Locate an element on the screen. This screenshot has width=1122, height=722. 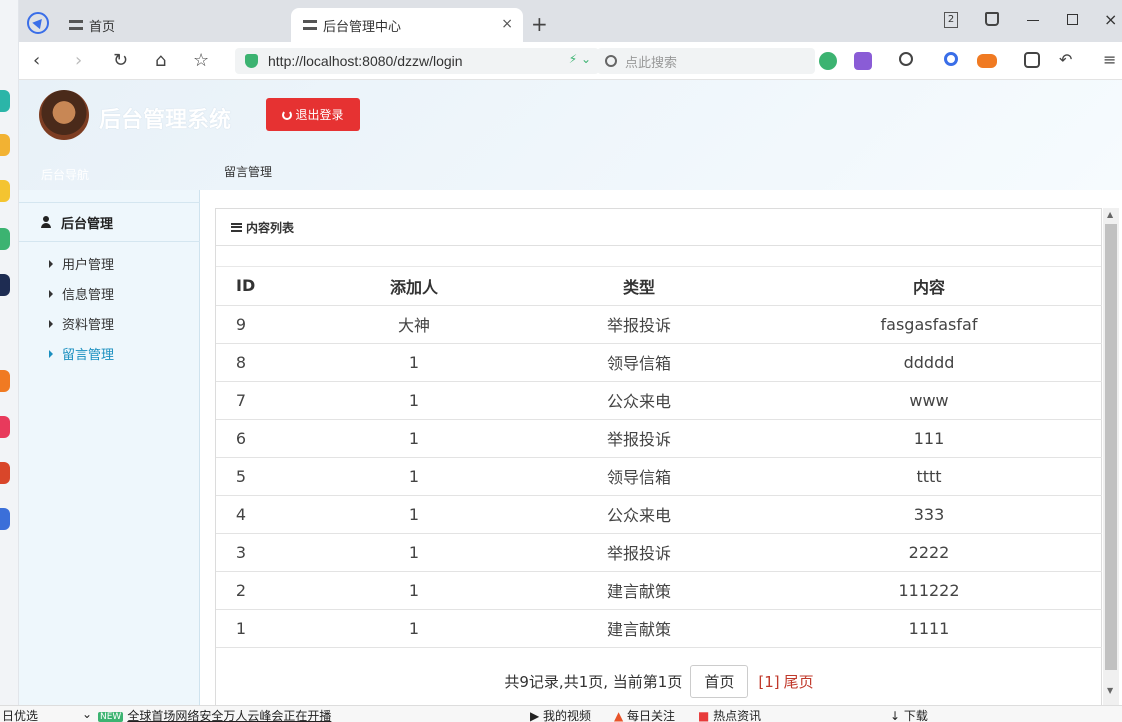
back-icon: ‹ is located at coordinates (36, 60).